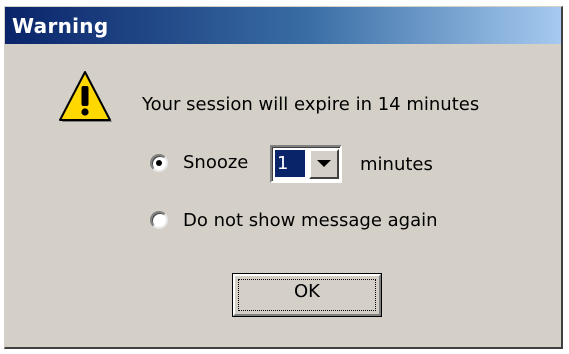 This screenshot has height=354, width=569. I want to click on minutes-label: minutes, so click(396, 164).